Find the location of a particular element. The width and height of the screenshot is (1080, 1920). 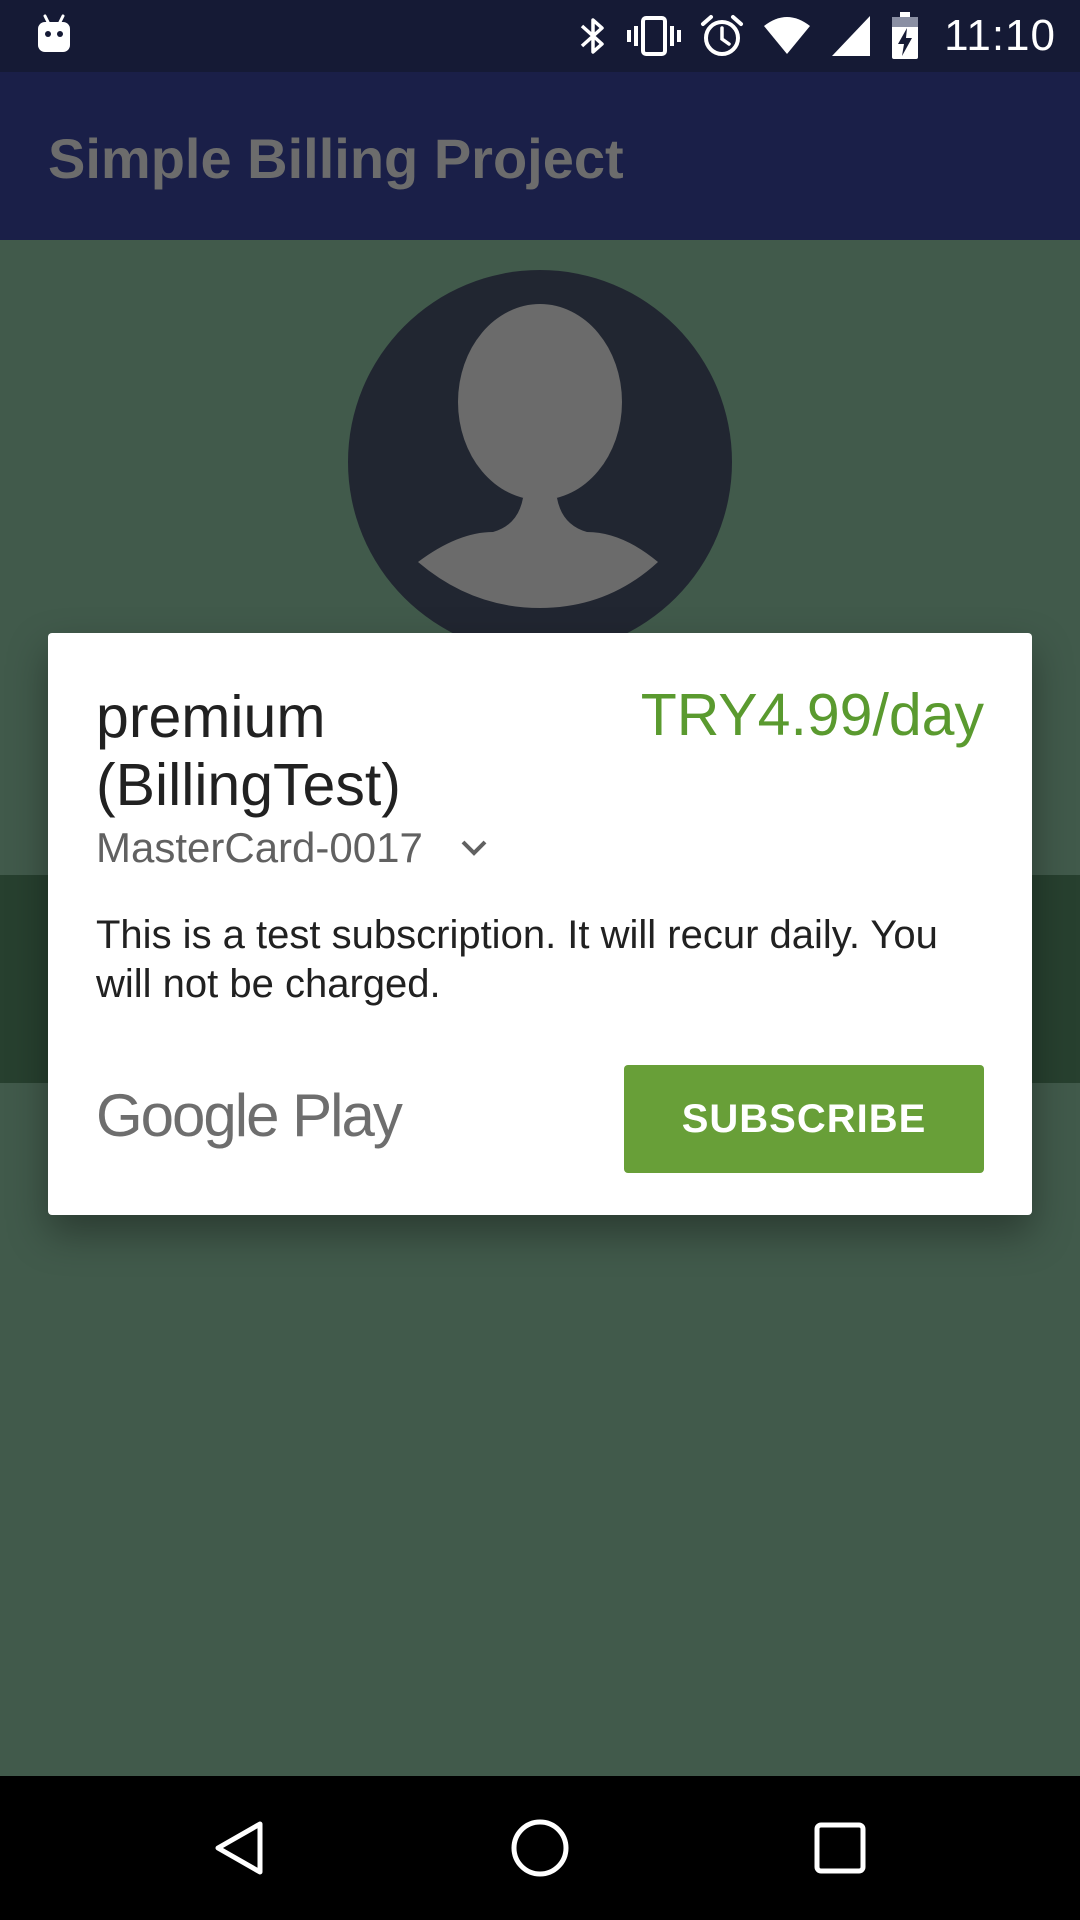

payment-method-label: MasterCard-0017 is located at coordinates (259, 847).